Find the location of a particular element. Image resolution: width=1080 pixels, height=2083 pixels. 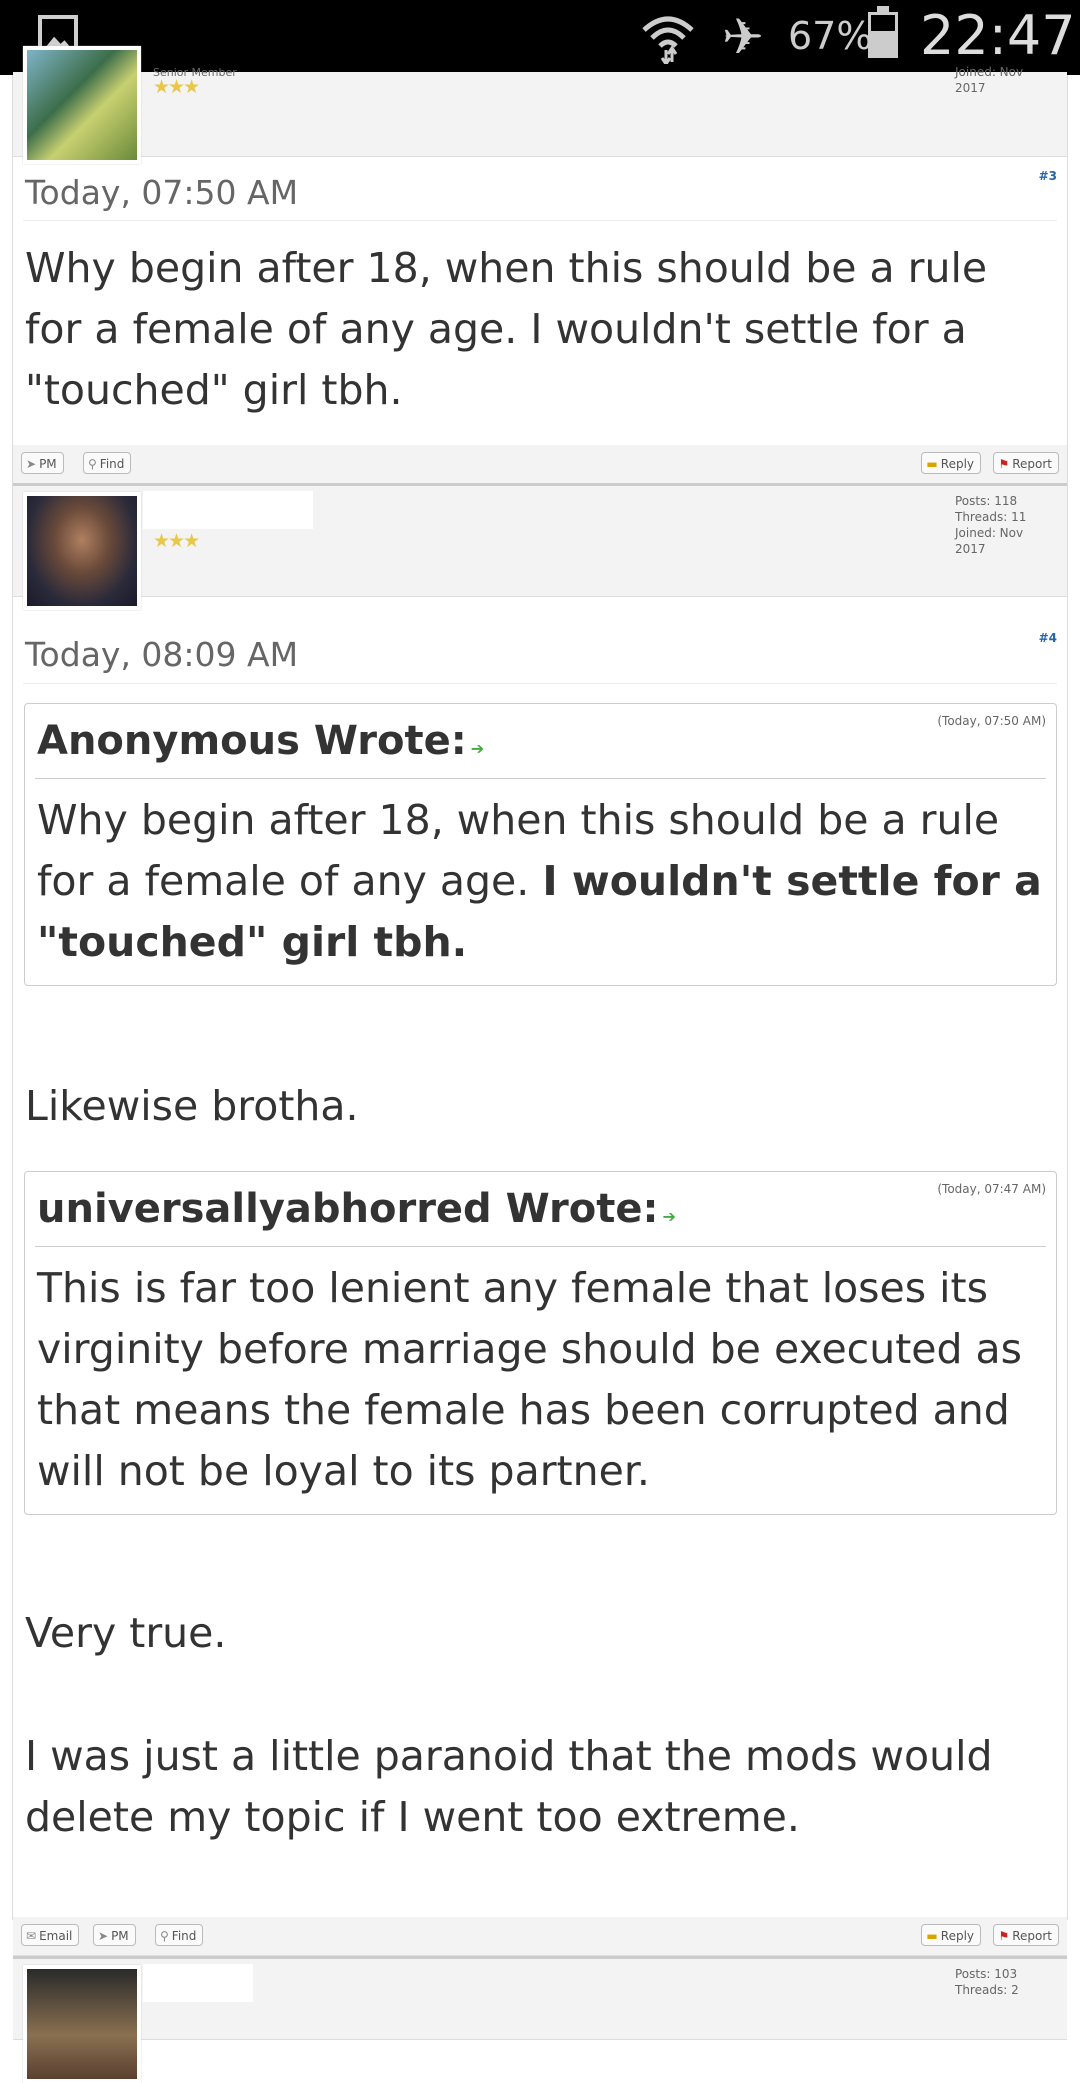

post-reply-text: Likewise brotha. is located at coordinates (192, 1106).